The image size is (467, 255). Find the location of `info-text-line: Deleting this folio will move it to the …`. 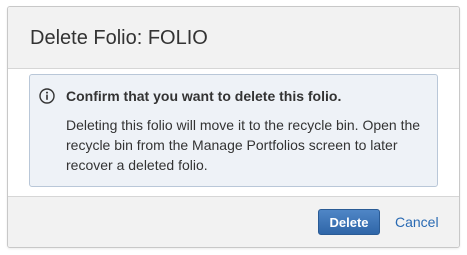

info-text-line: Deleting this folio will move it to the … is located at coordinates (243, 125).